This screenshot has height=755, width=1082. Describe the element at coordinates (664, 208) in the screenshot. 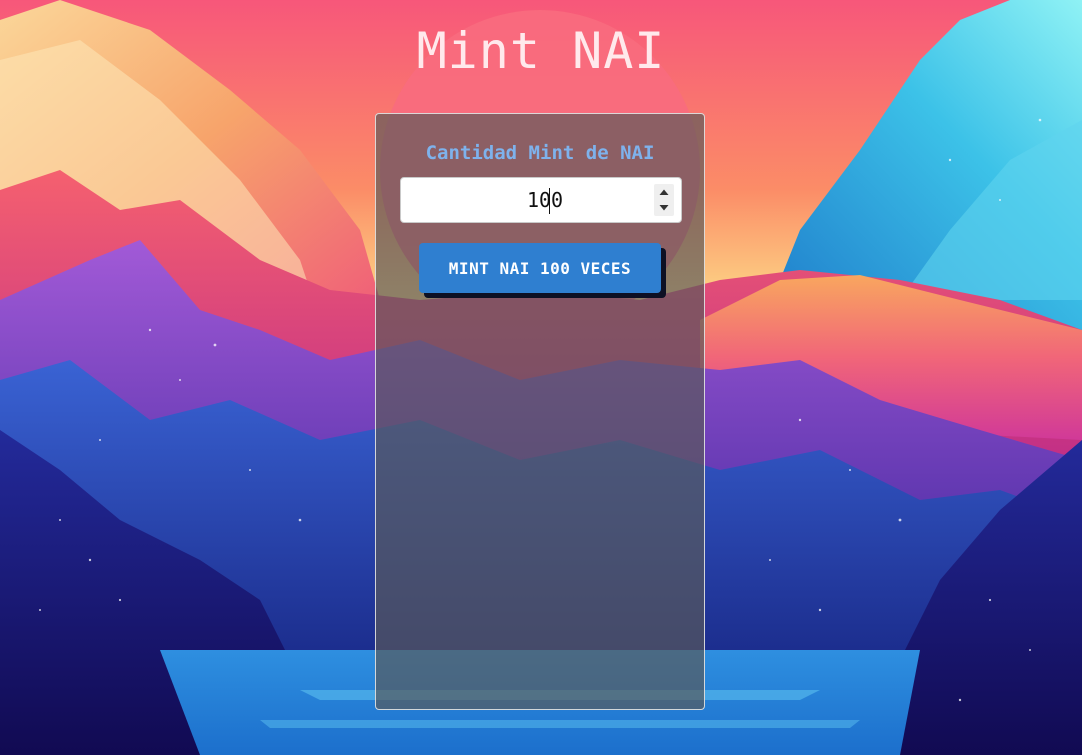

I see `triangle-down-icon` at that location.